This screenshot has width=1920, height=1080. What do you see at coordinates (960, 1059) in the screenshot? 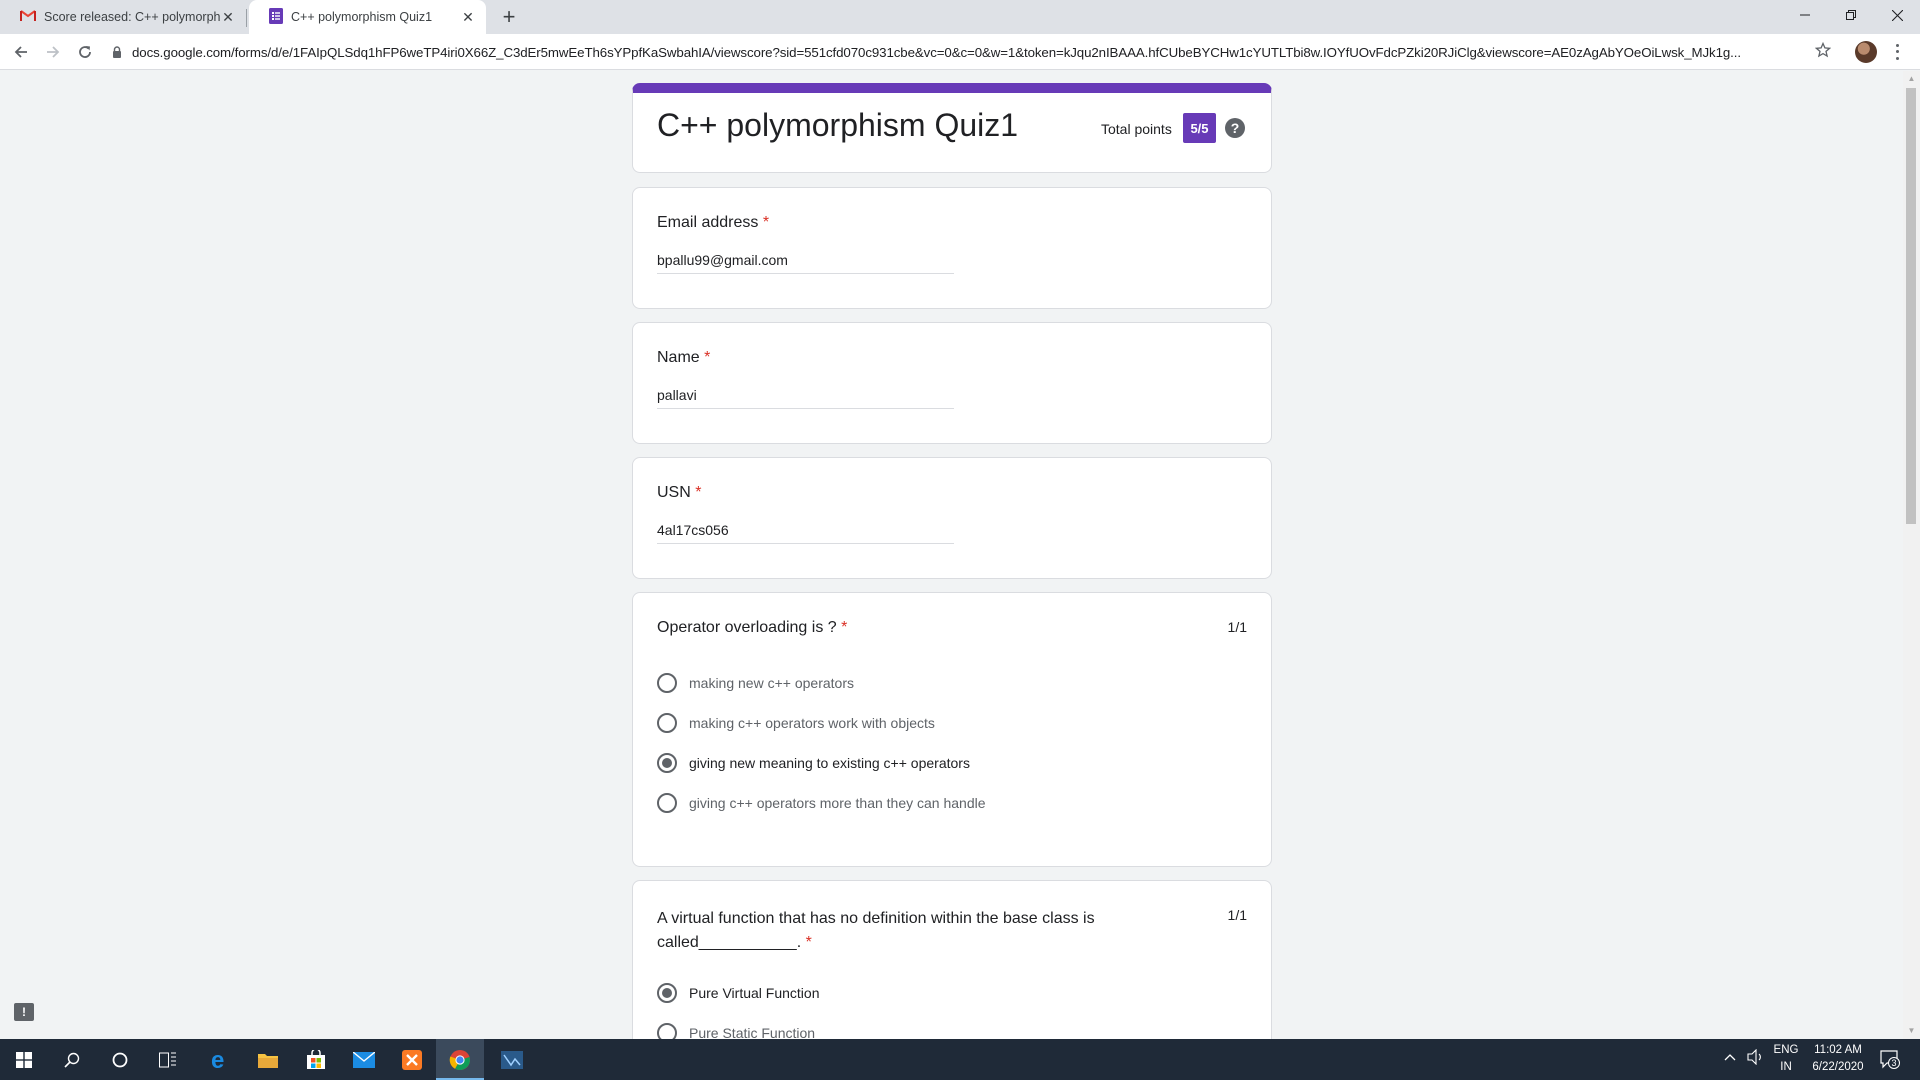
I see `windows-taskbar: e ENG IN 11:02 AM 6/22/2020 3` at bounding box center [960, 1059].